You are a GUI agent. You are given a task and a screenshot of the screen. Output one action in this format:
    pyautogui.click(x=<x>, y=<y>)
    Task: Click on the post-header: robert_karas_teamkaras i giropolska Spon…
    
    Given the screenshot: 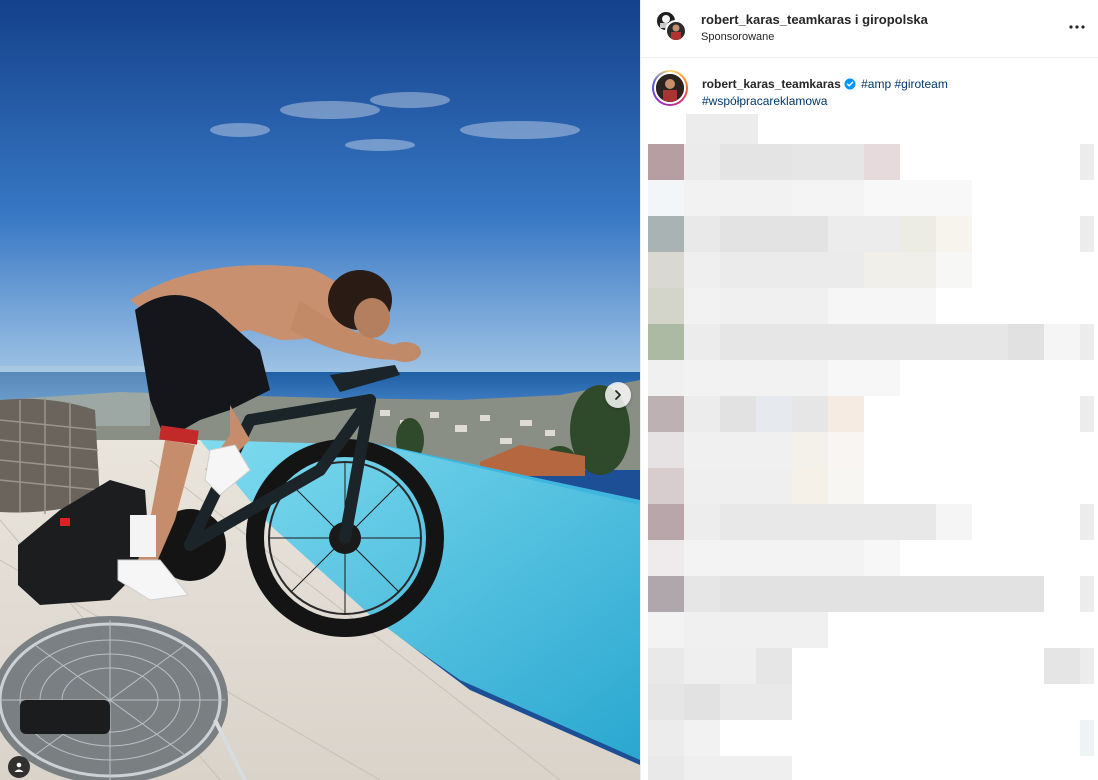 What is the action you would take?
    pyautogui.click(x=869, y=29)
    